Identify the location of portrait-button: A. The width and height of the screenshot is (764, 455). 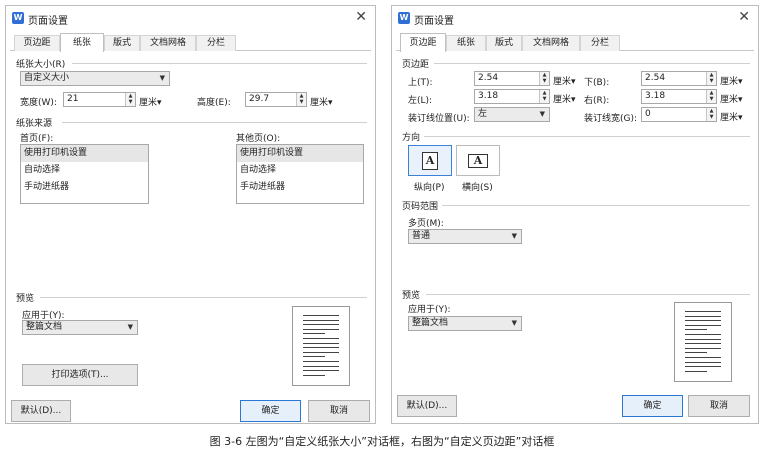
(430, 160).